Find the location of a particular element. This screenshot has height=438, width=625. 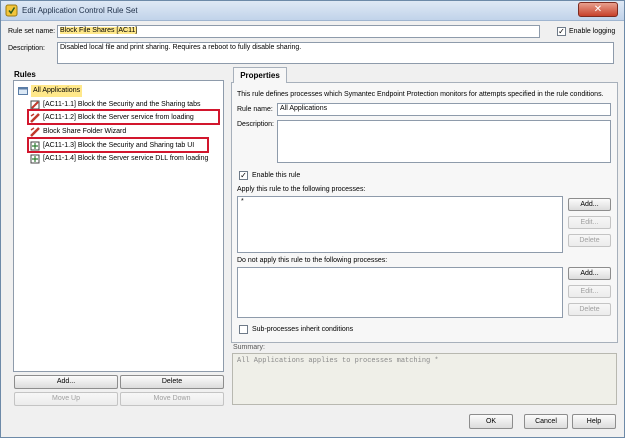

move-down-button: Move Down is located at coordinates (172, 399).